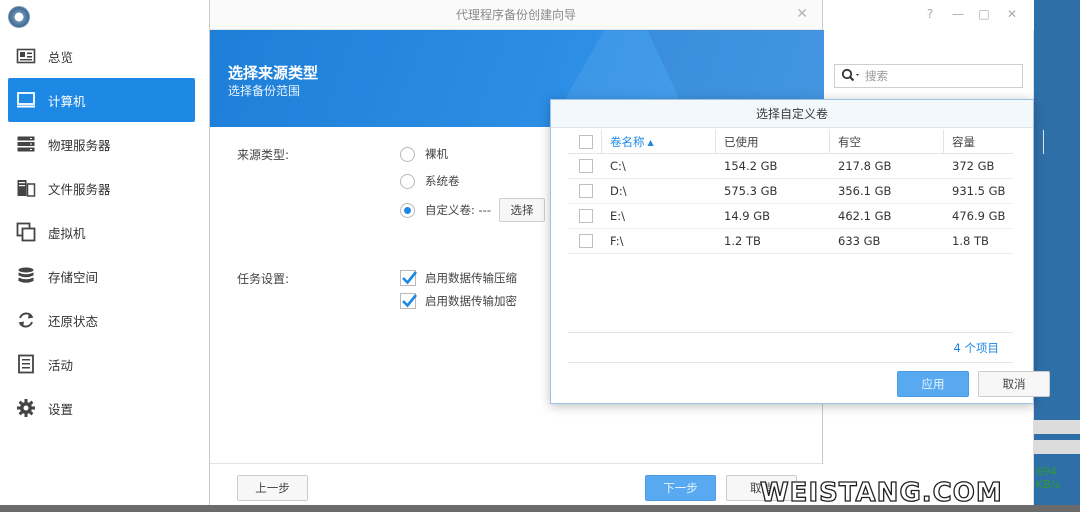 This screenshot has width=1080, height=512. Describe the element at coordinates (101, 100) in the screenshot. I see `sidebar-item-computer: 计算机` at that location.